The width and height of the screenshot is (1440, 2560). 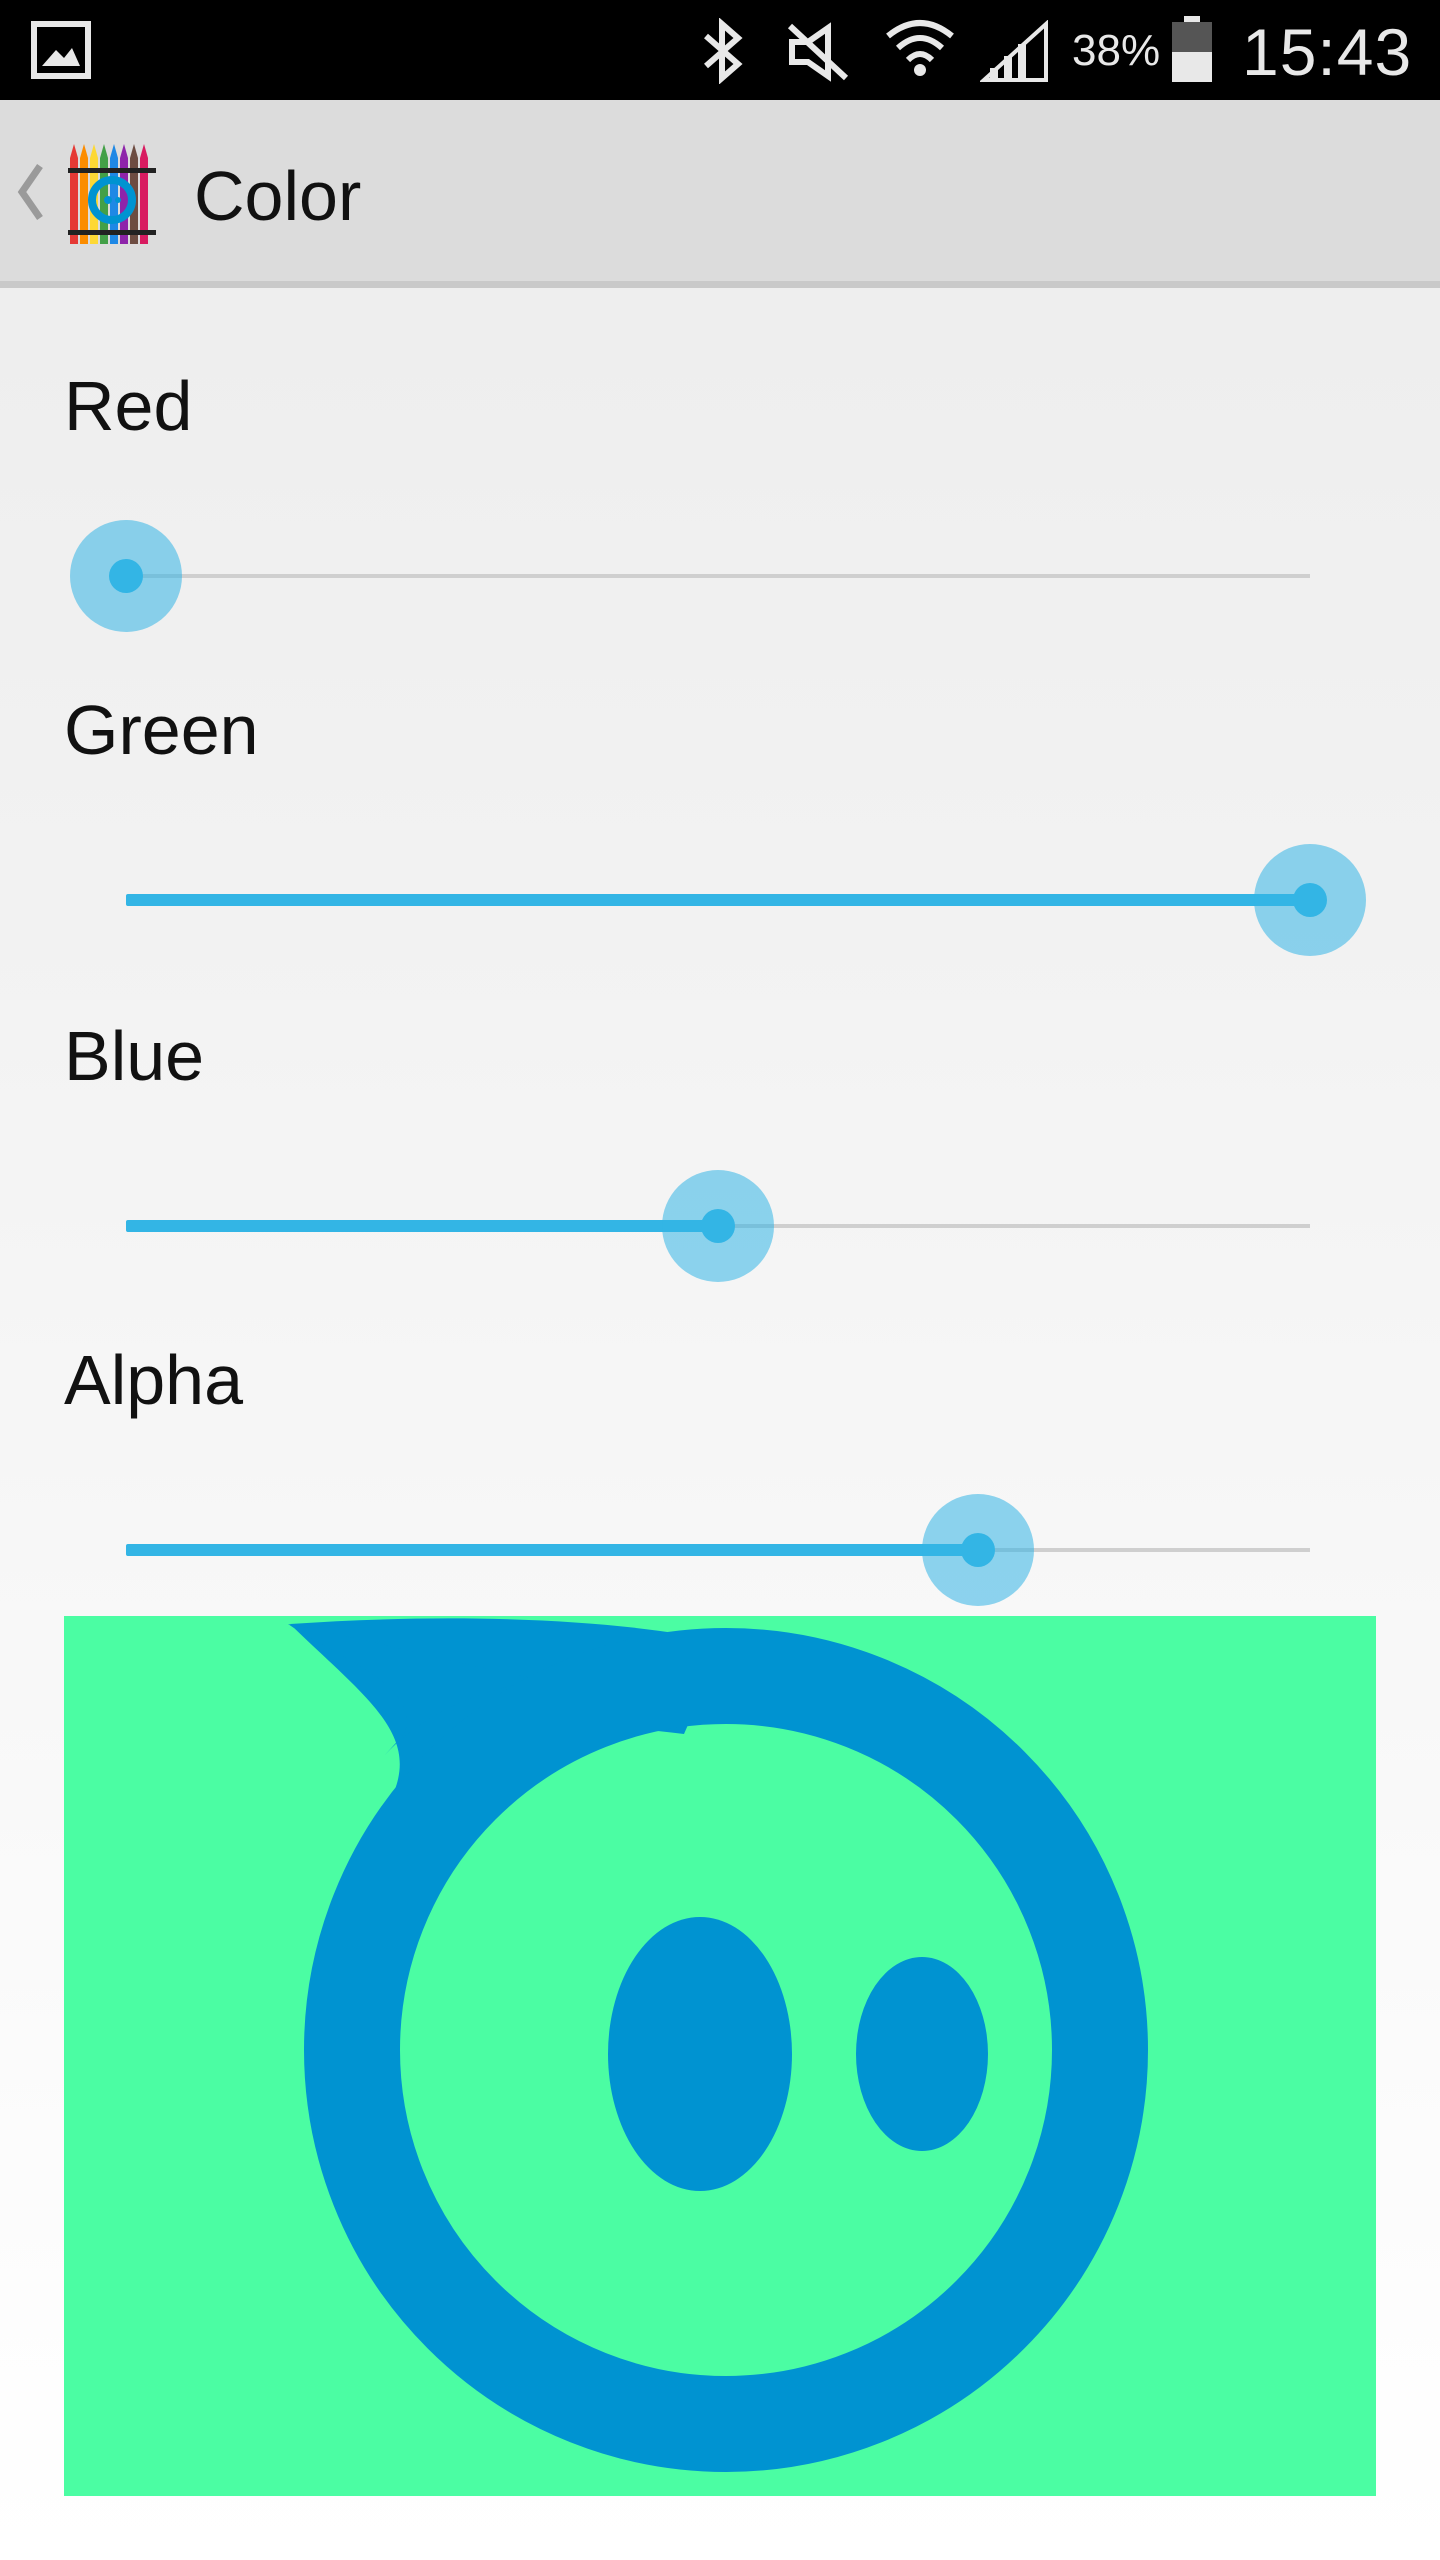 What do you see at coordinates (920, 48) in the screenshot?
I see `wifi-icon` at bounding box center [920, 48].